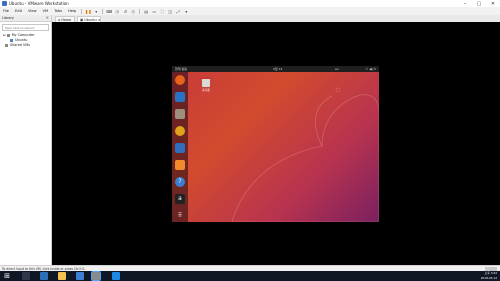 The height and width of the screenshot is (281, 500). What do you see at coordinates (7, 276) in the screenshot?
I see `windows-start-icon: ⊞` at bounding box center [7, 276].